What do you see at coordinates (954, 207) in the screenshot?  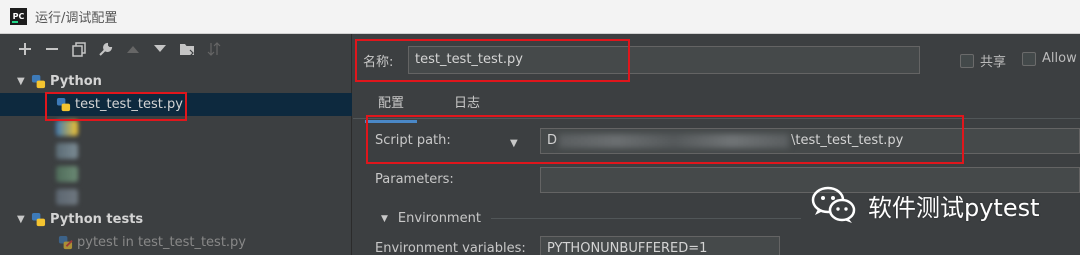 I see `watermark-text: 软件测试pytest` at bounding box center [954, 207].